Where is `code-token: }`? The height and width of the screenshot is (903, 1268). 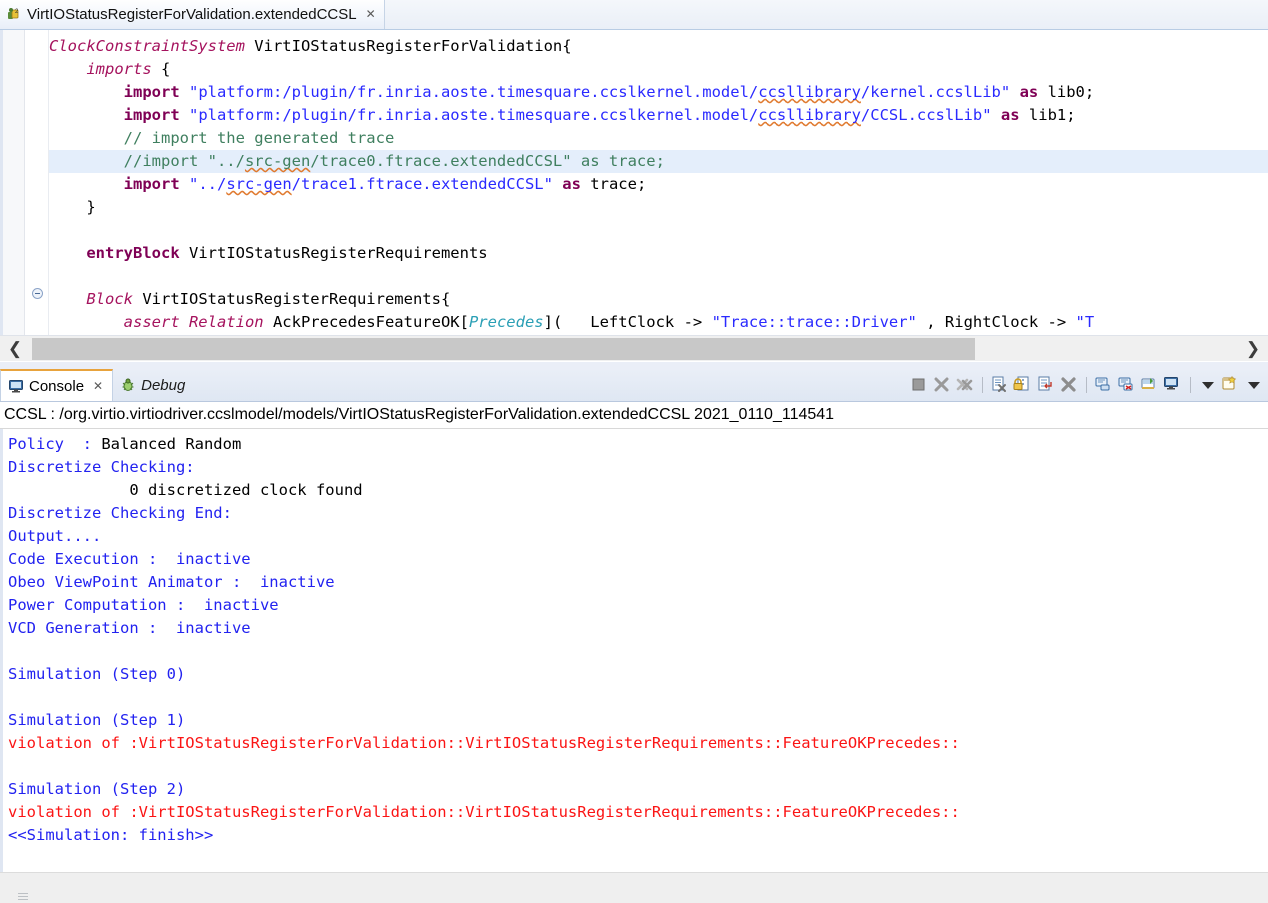 code-token: } is located at coordinates (72, 207).